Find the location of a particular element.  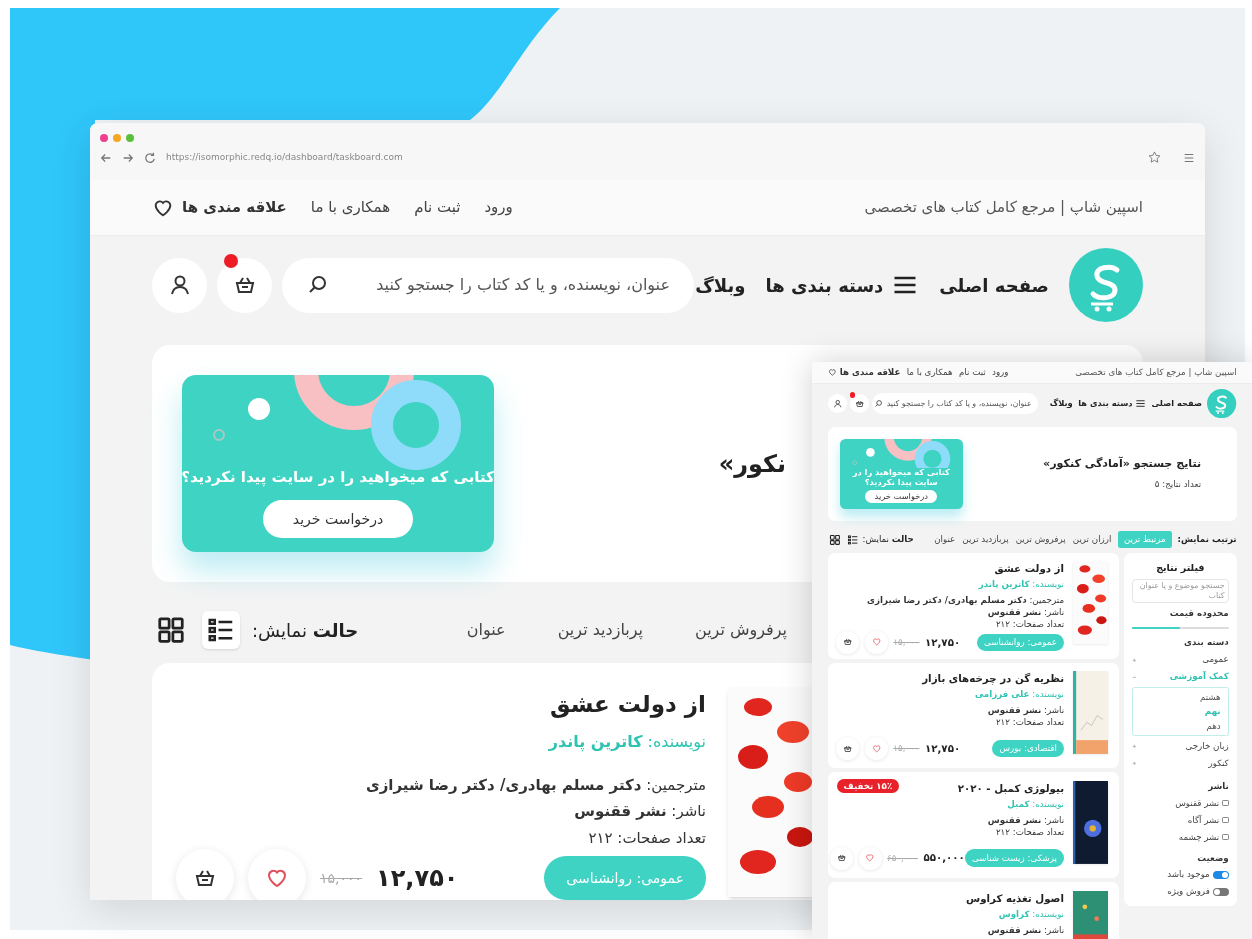

results-heading: نتایج جستجو «آمادگی کنکور» is located at coordinates (1122, 464).